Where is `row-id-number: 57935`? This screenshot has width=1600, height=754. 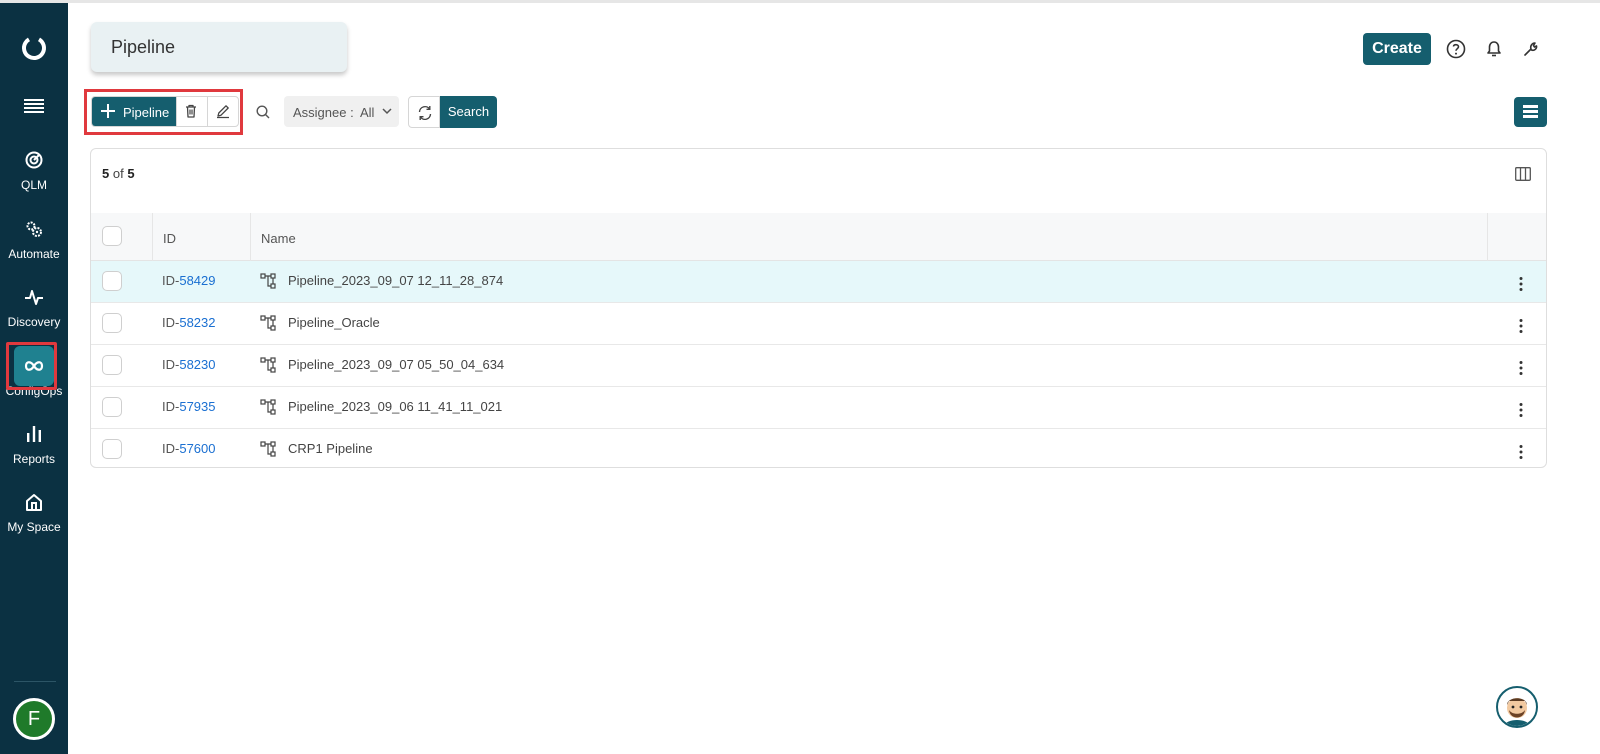
row-id-number: 57935 is located at coordinates (197, 406).